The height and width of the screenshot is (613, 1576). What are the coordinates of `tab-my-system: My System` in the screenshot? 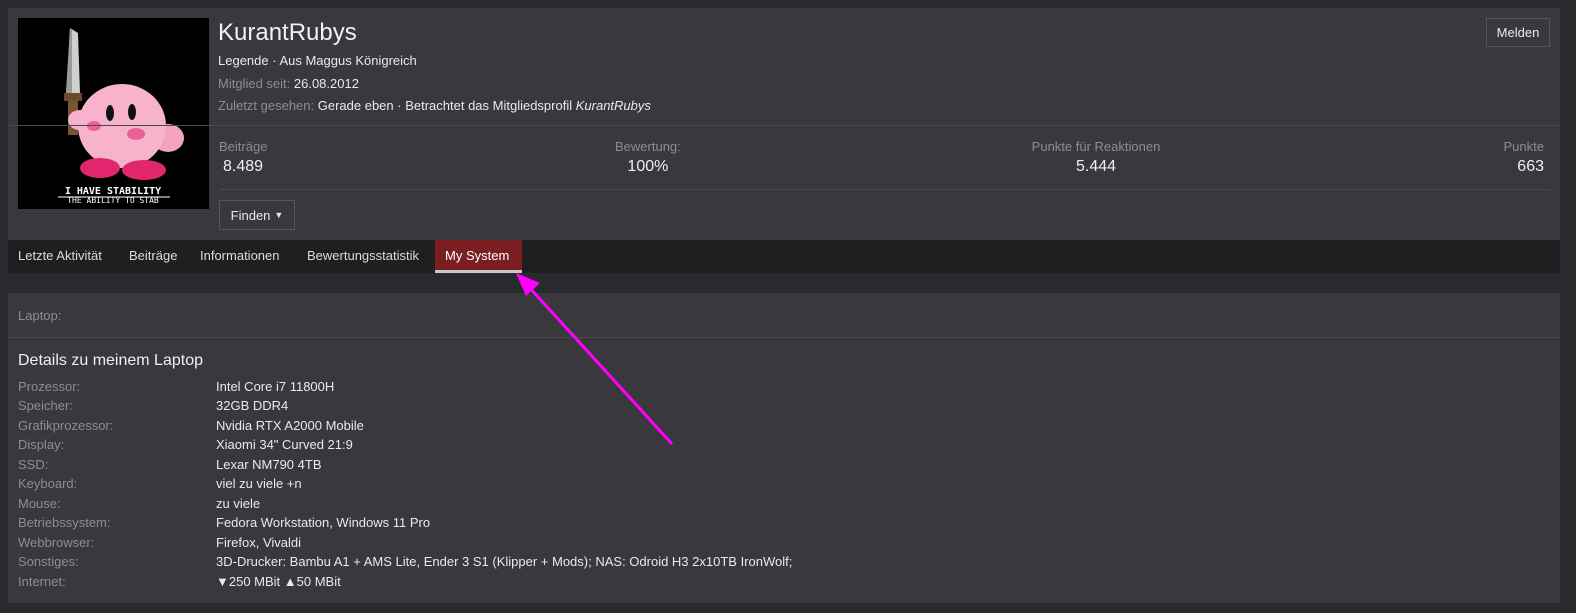 It's located at (478, 256).